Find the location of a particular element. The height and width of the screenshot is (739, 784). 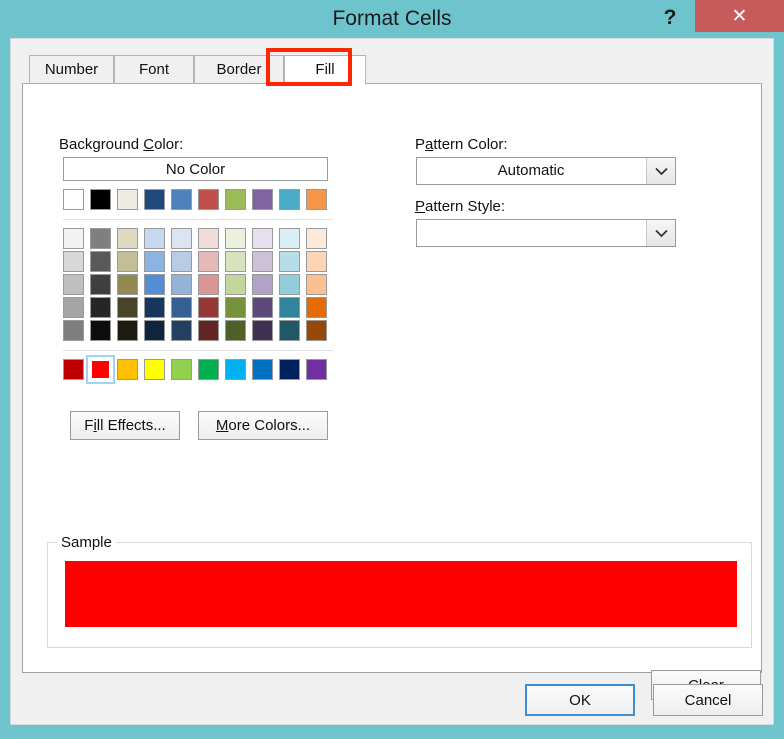

tab-strip: Number Font Border Fill is located at coordinates (392, 70).